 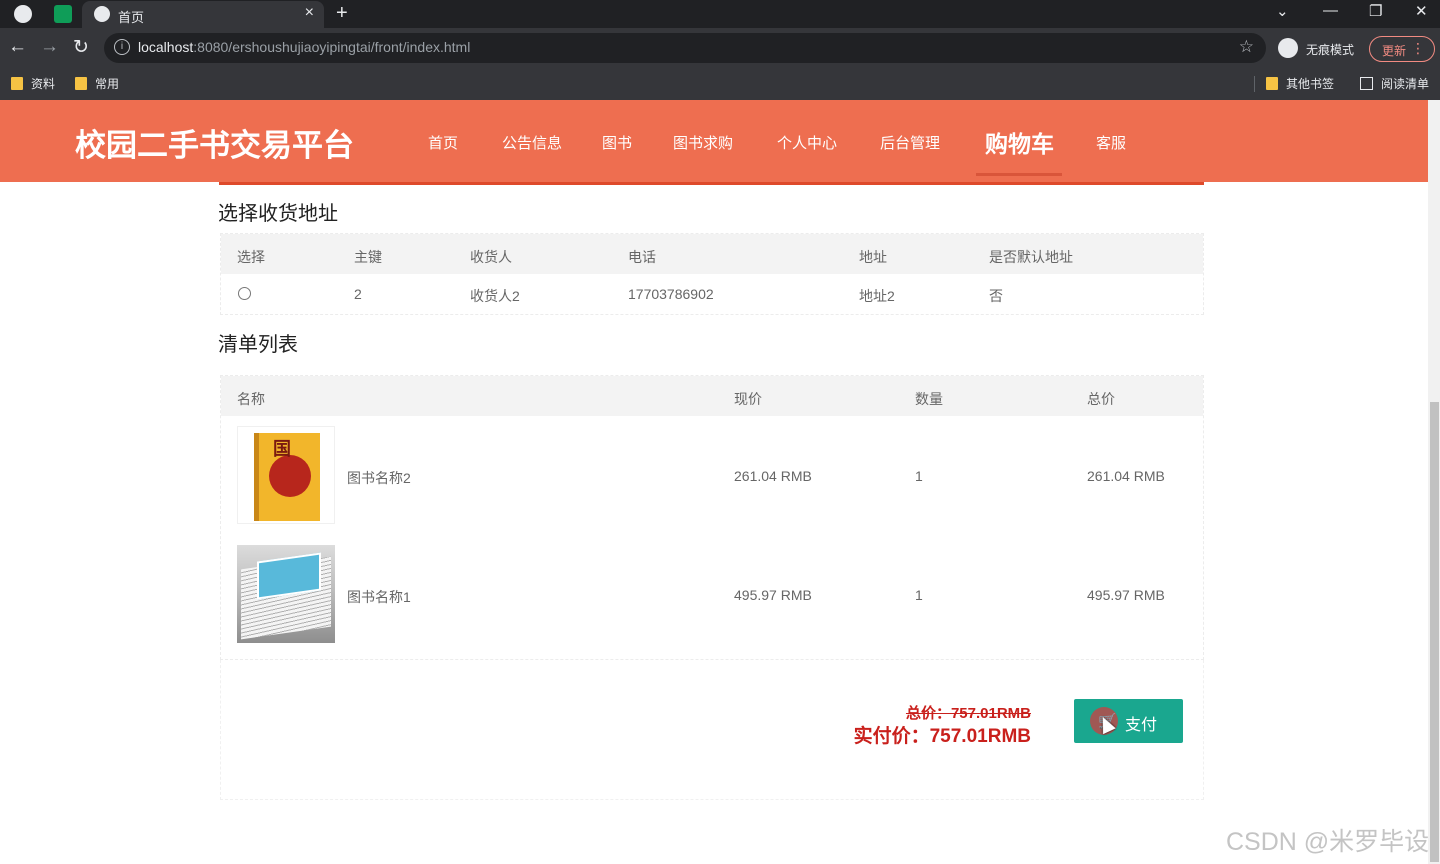 What do you see at coordinates (1141, 725) in the screenshot?
I see `pay-button-label: 支付` at bounding box center [1141, 725].